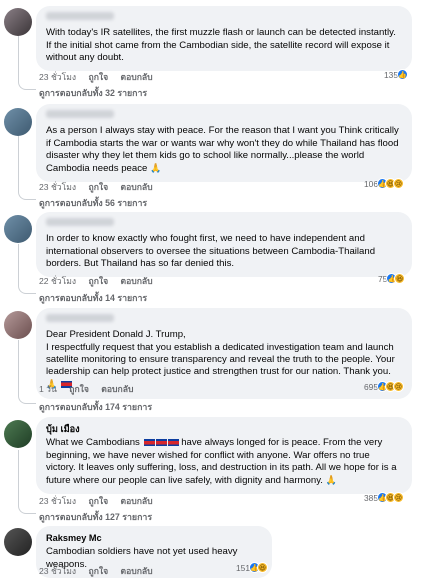 This screenshot has height=578, width=436. I want to click on reaction-summary: 135 👍, so click(396, 74).